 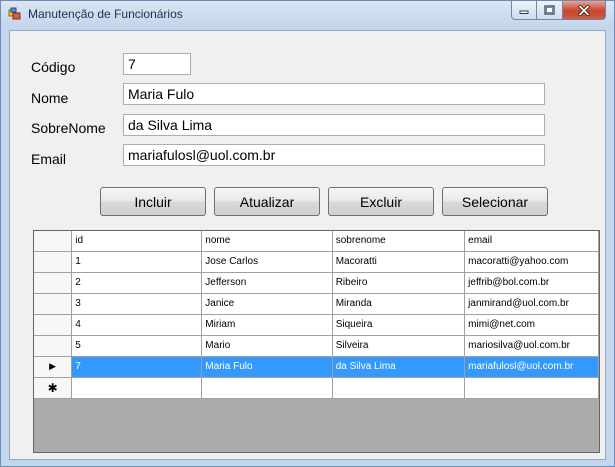 I want to click on sobrenome-field, so click(x=334, y=125).